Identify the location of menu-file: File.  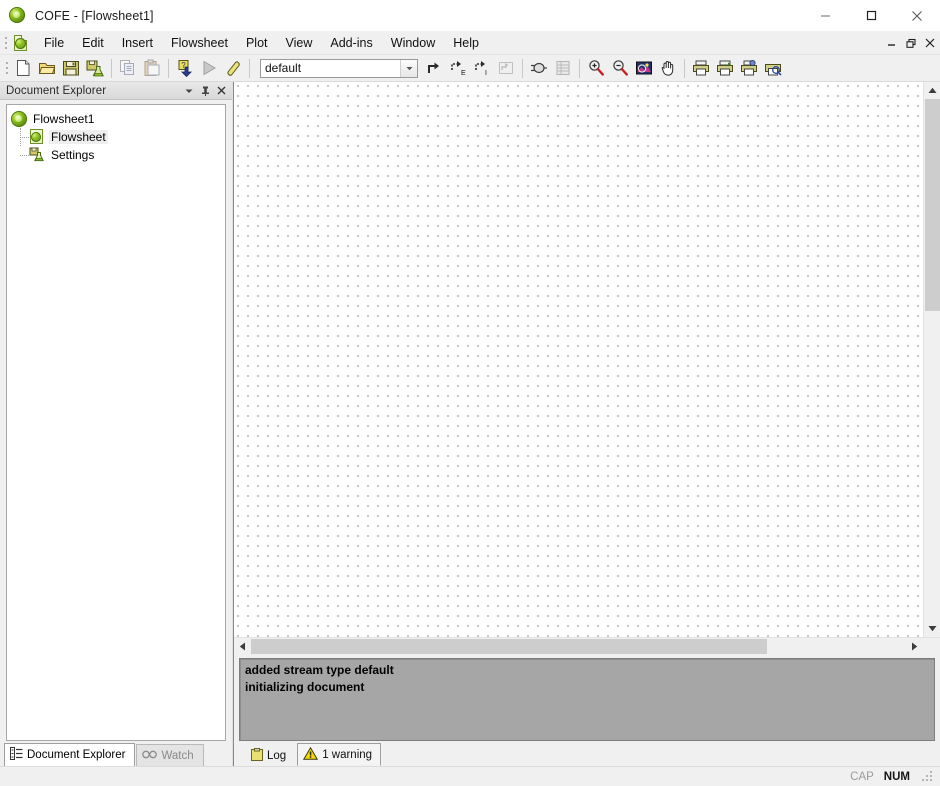
(54, 43).